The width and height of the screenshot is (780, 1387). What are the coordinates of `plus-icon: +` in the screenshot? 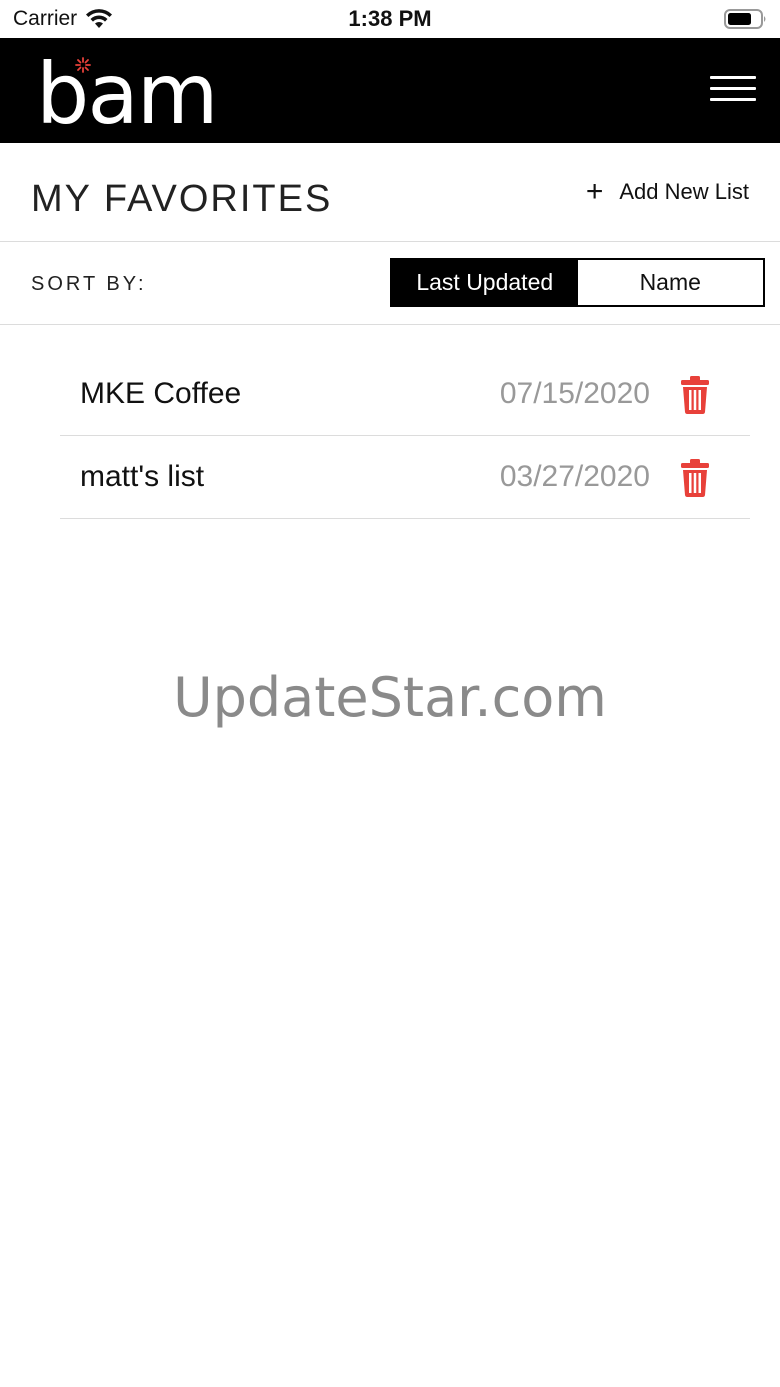 It's located at (594, 191).